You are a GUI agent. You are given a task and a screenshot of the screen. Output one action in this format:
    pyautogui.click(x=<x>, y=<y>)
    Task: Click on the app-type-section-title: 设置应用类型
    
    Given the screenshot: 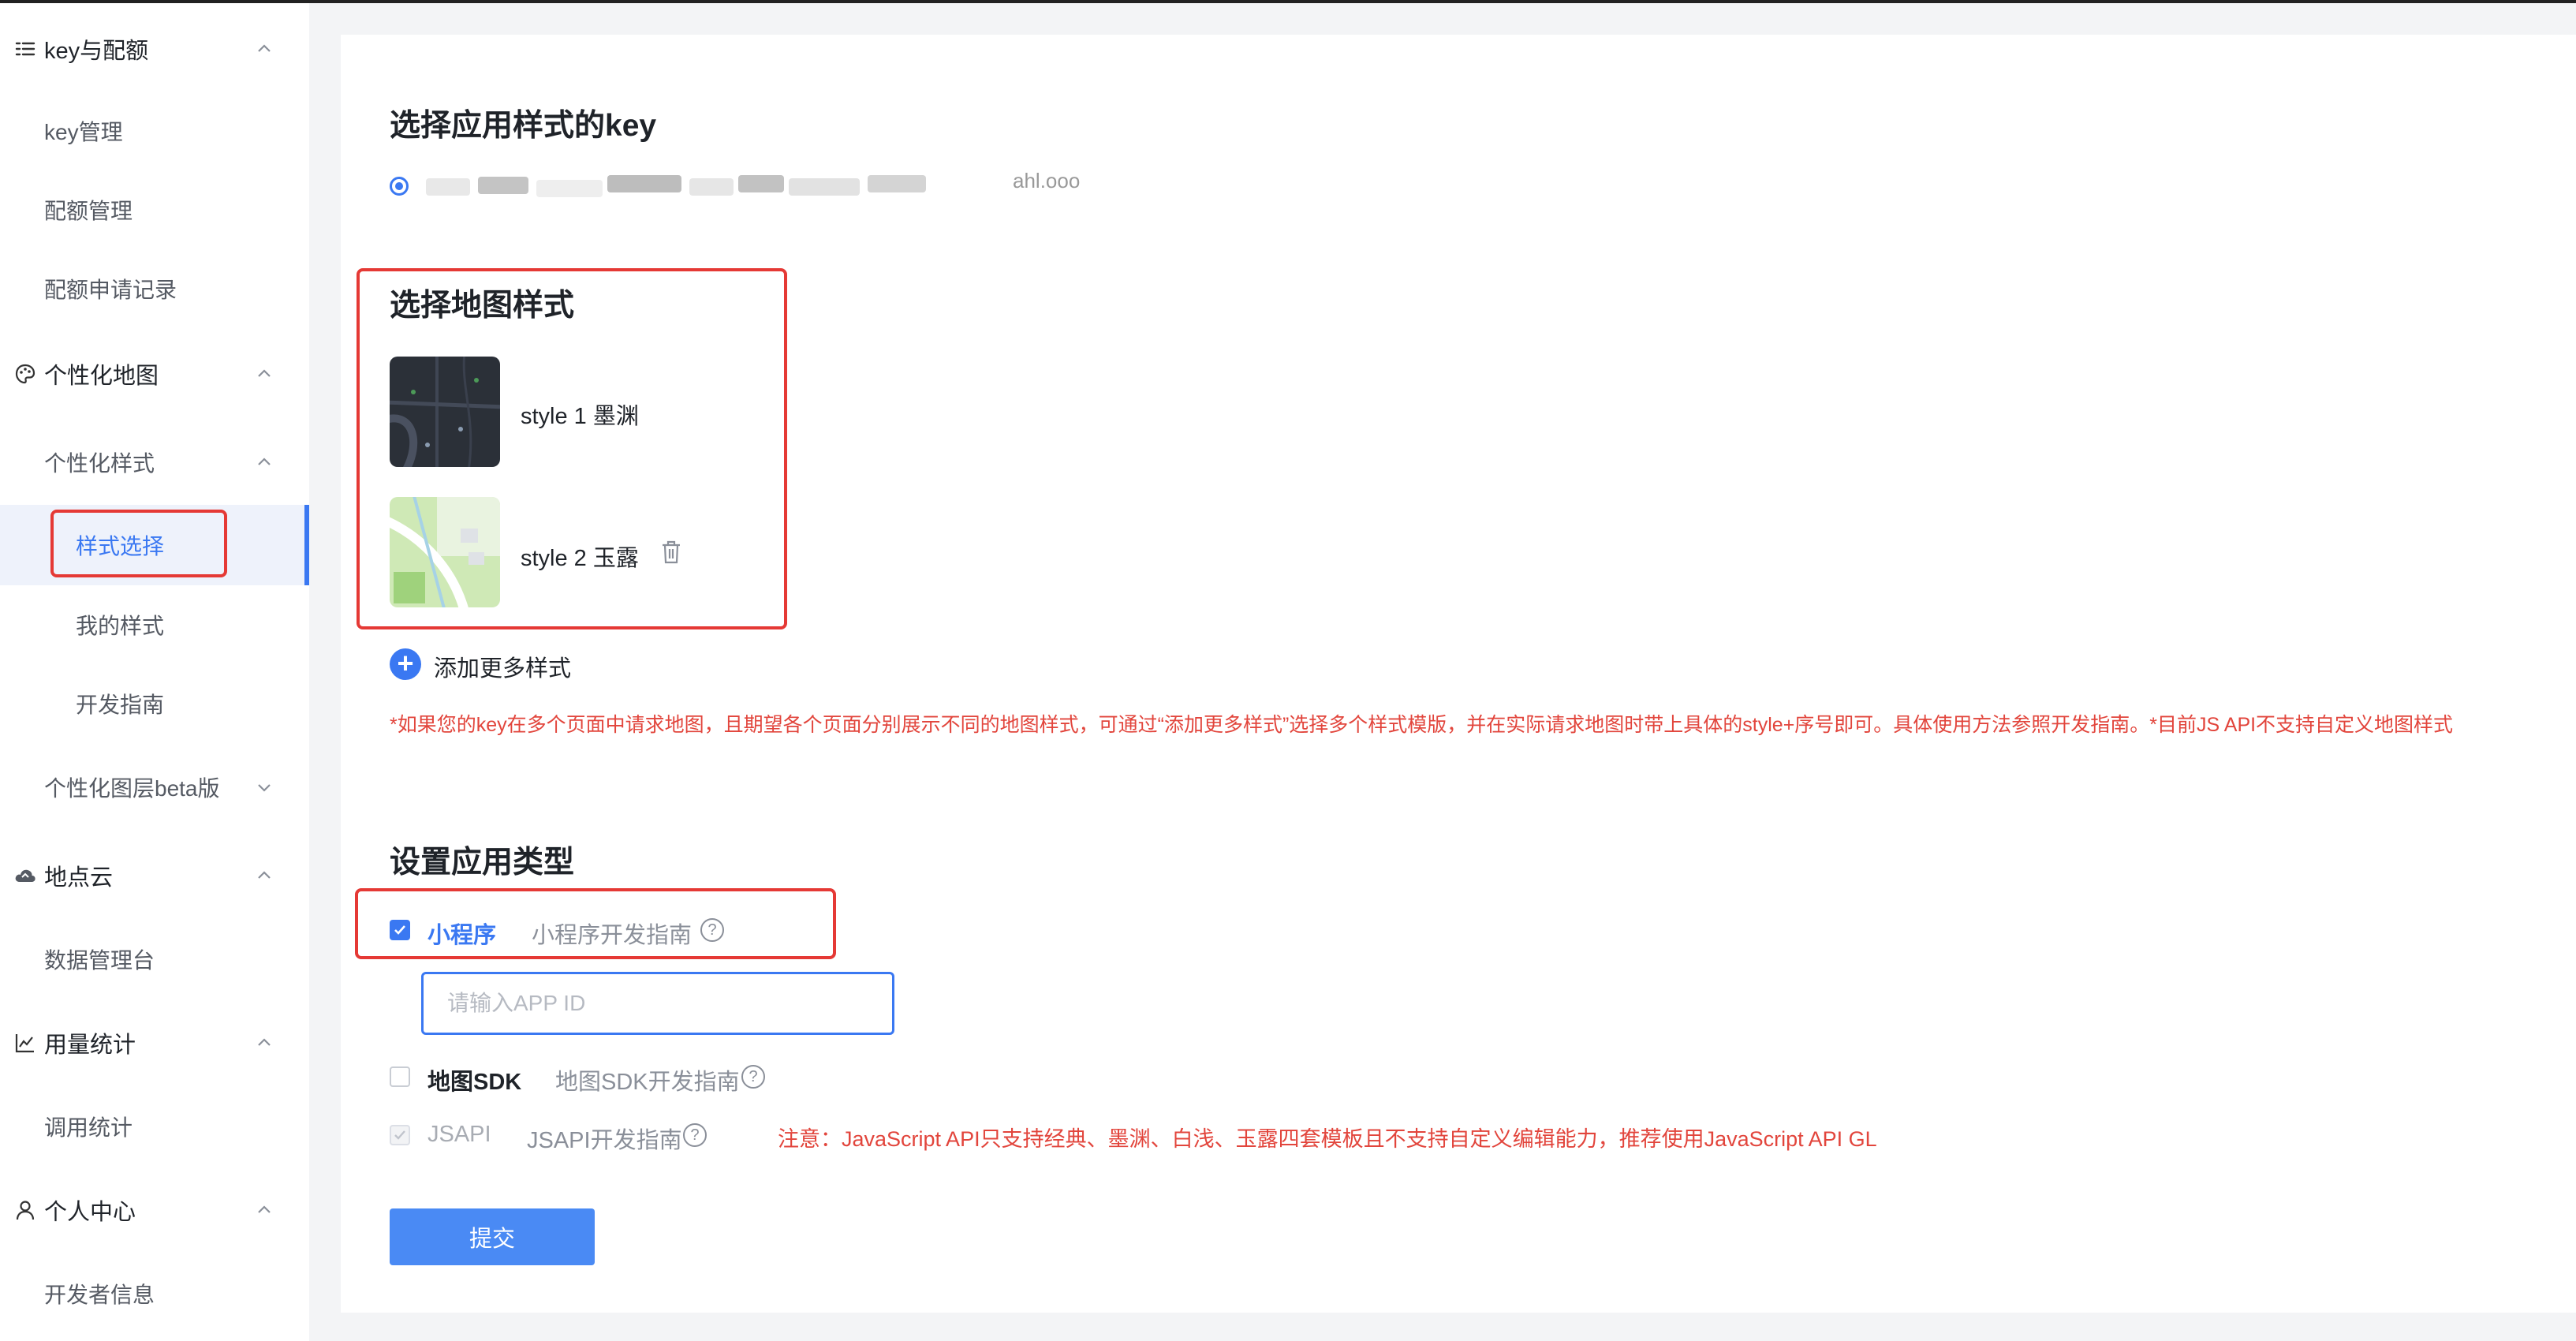 What is the action you would take?
    pyautogui.click(x=482, y=863)
    